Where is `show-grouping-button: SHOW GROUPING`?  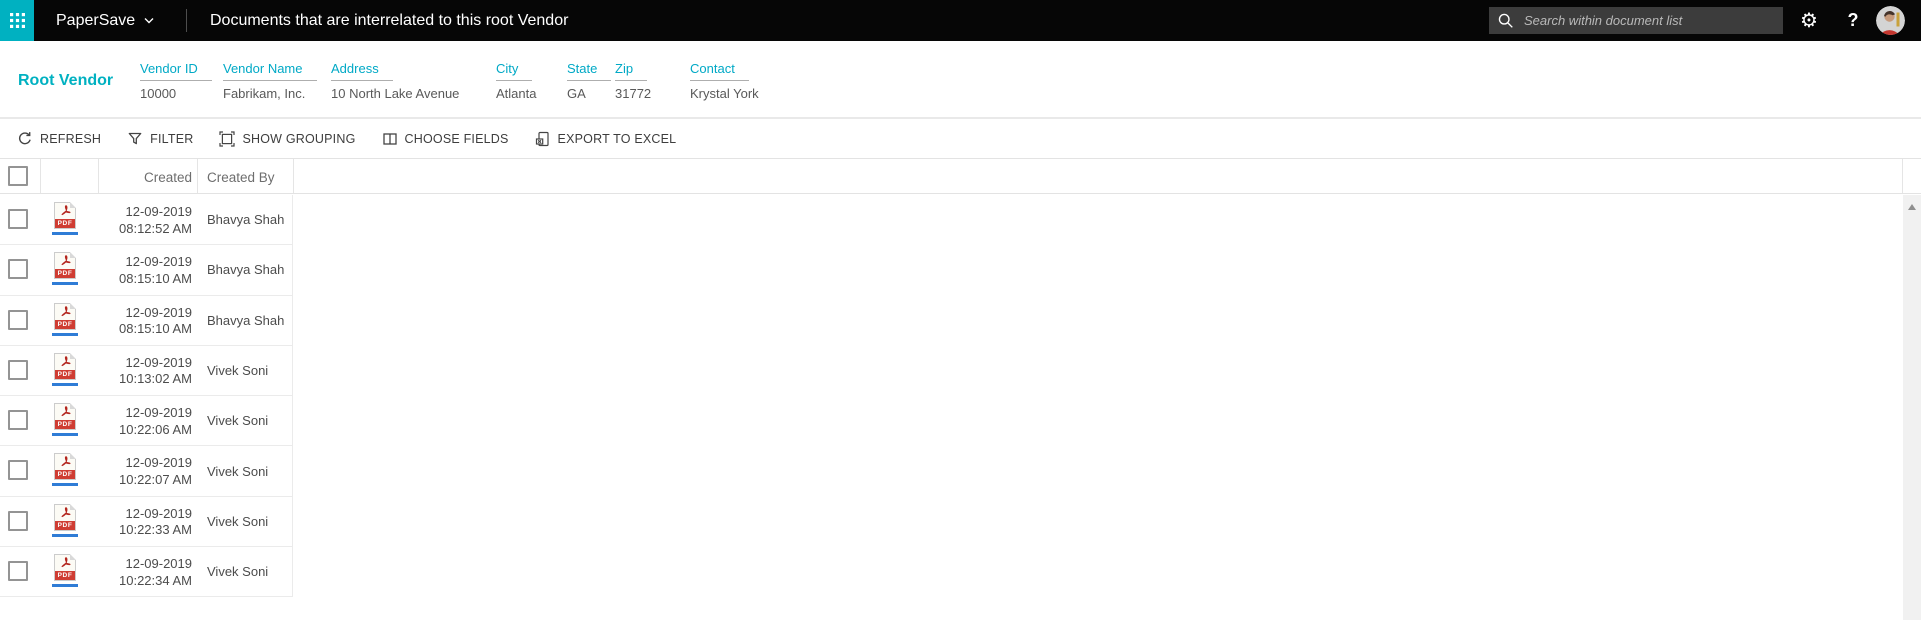
show-grouping-button: SHOW GROUPING is located at coordinates (287, 138).